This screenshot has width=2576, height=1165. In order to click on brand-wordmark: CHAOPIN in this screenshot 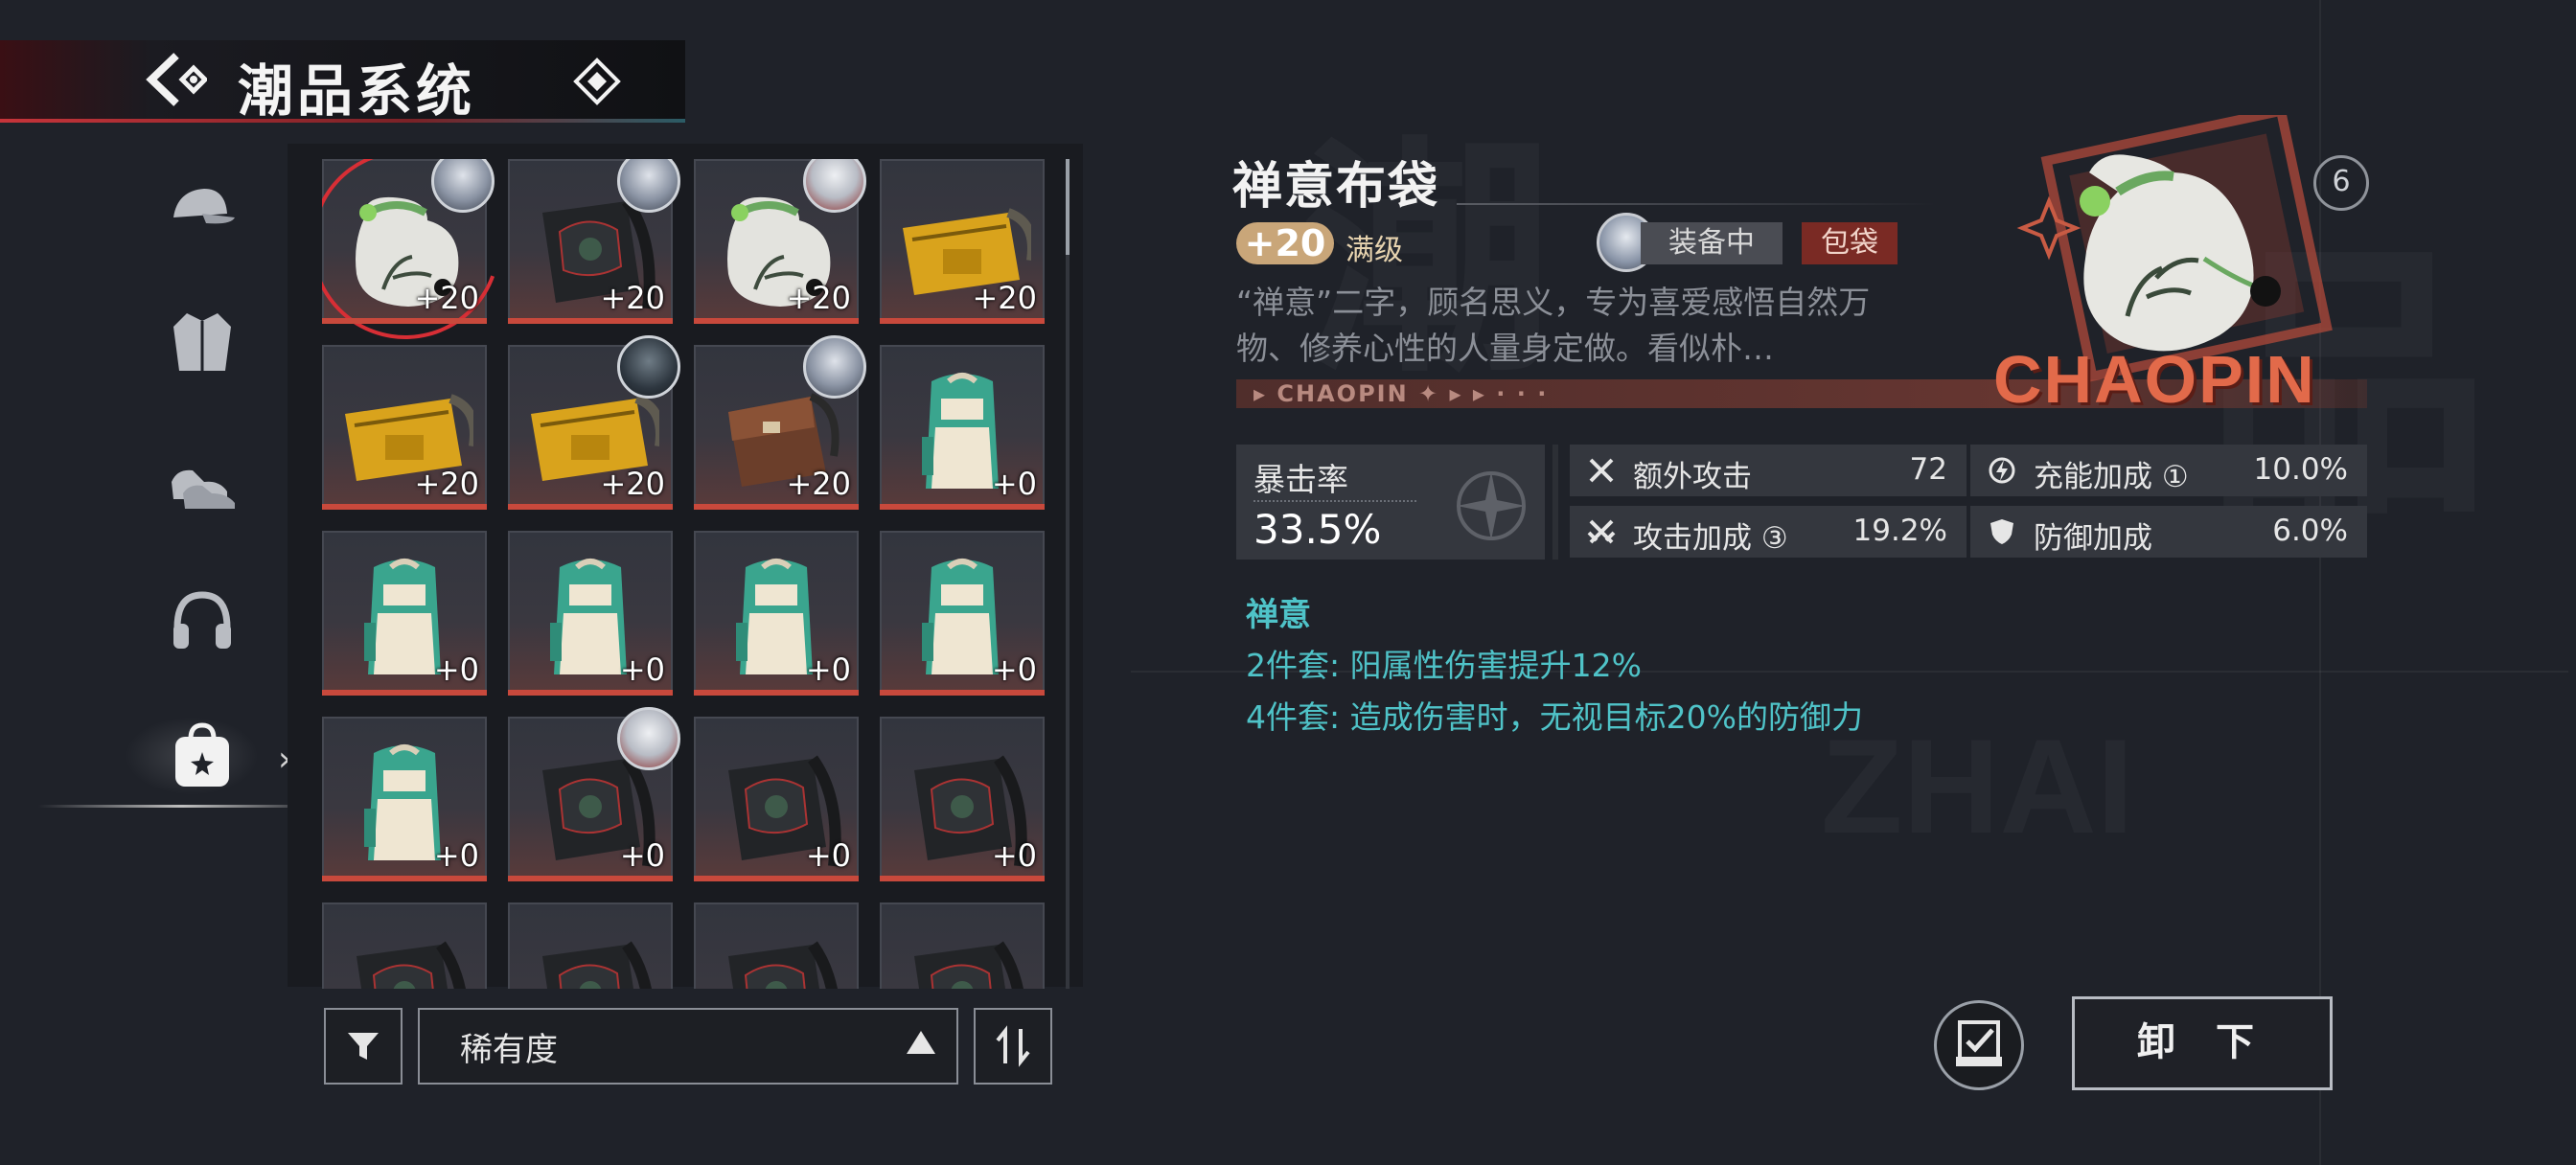, I will do `click(2154, 379)`.